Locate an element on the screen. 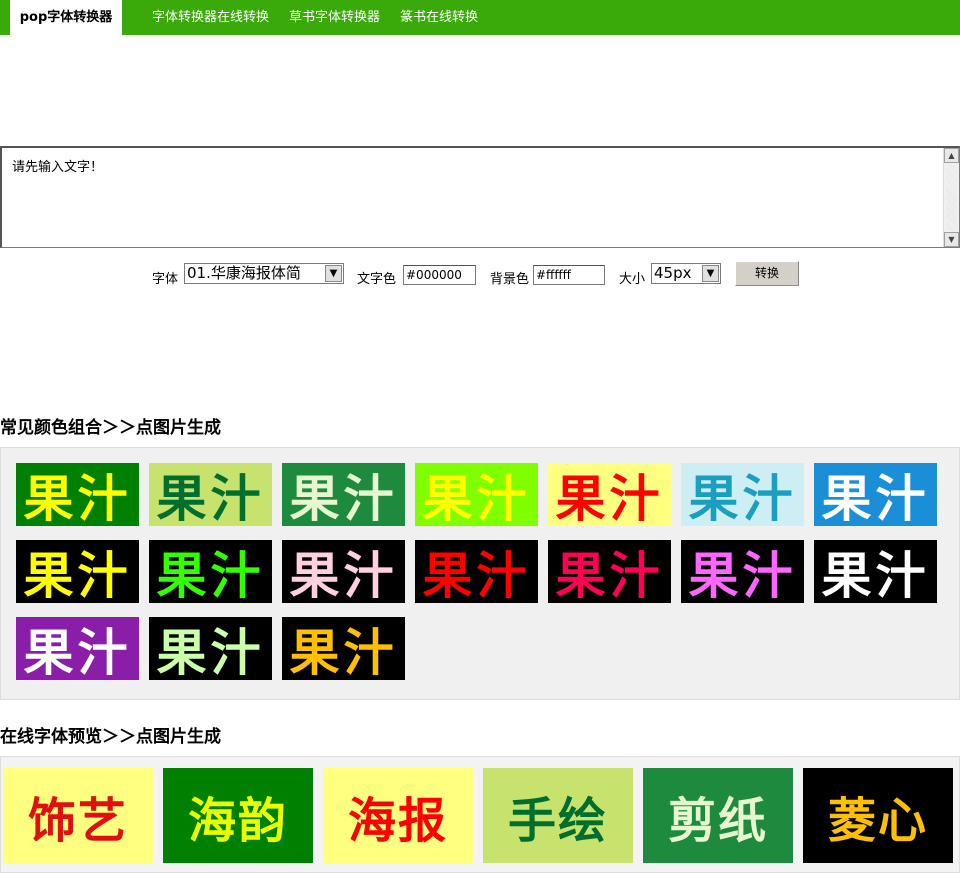  scroll-down-arrow-icon: ▼ is located at coordinates (951, 239).